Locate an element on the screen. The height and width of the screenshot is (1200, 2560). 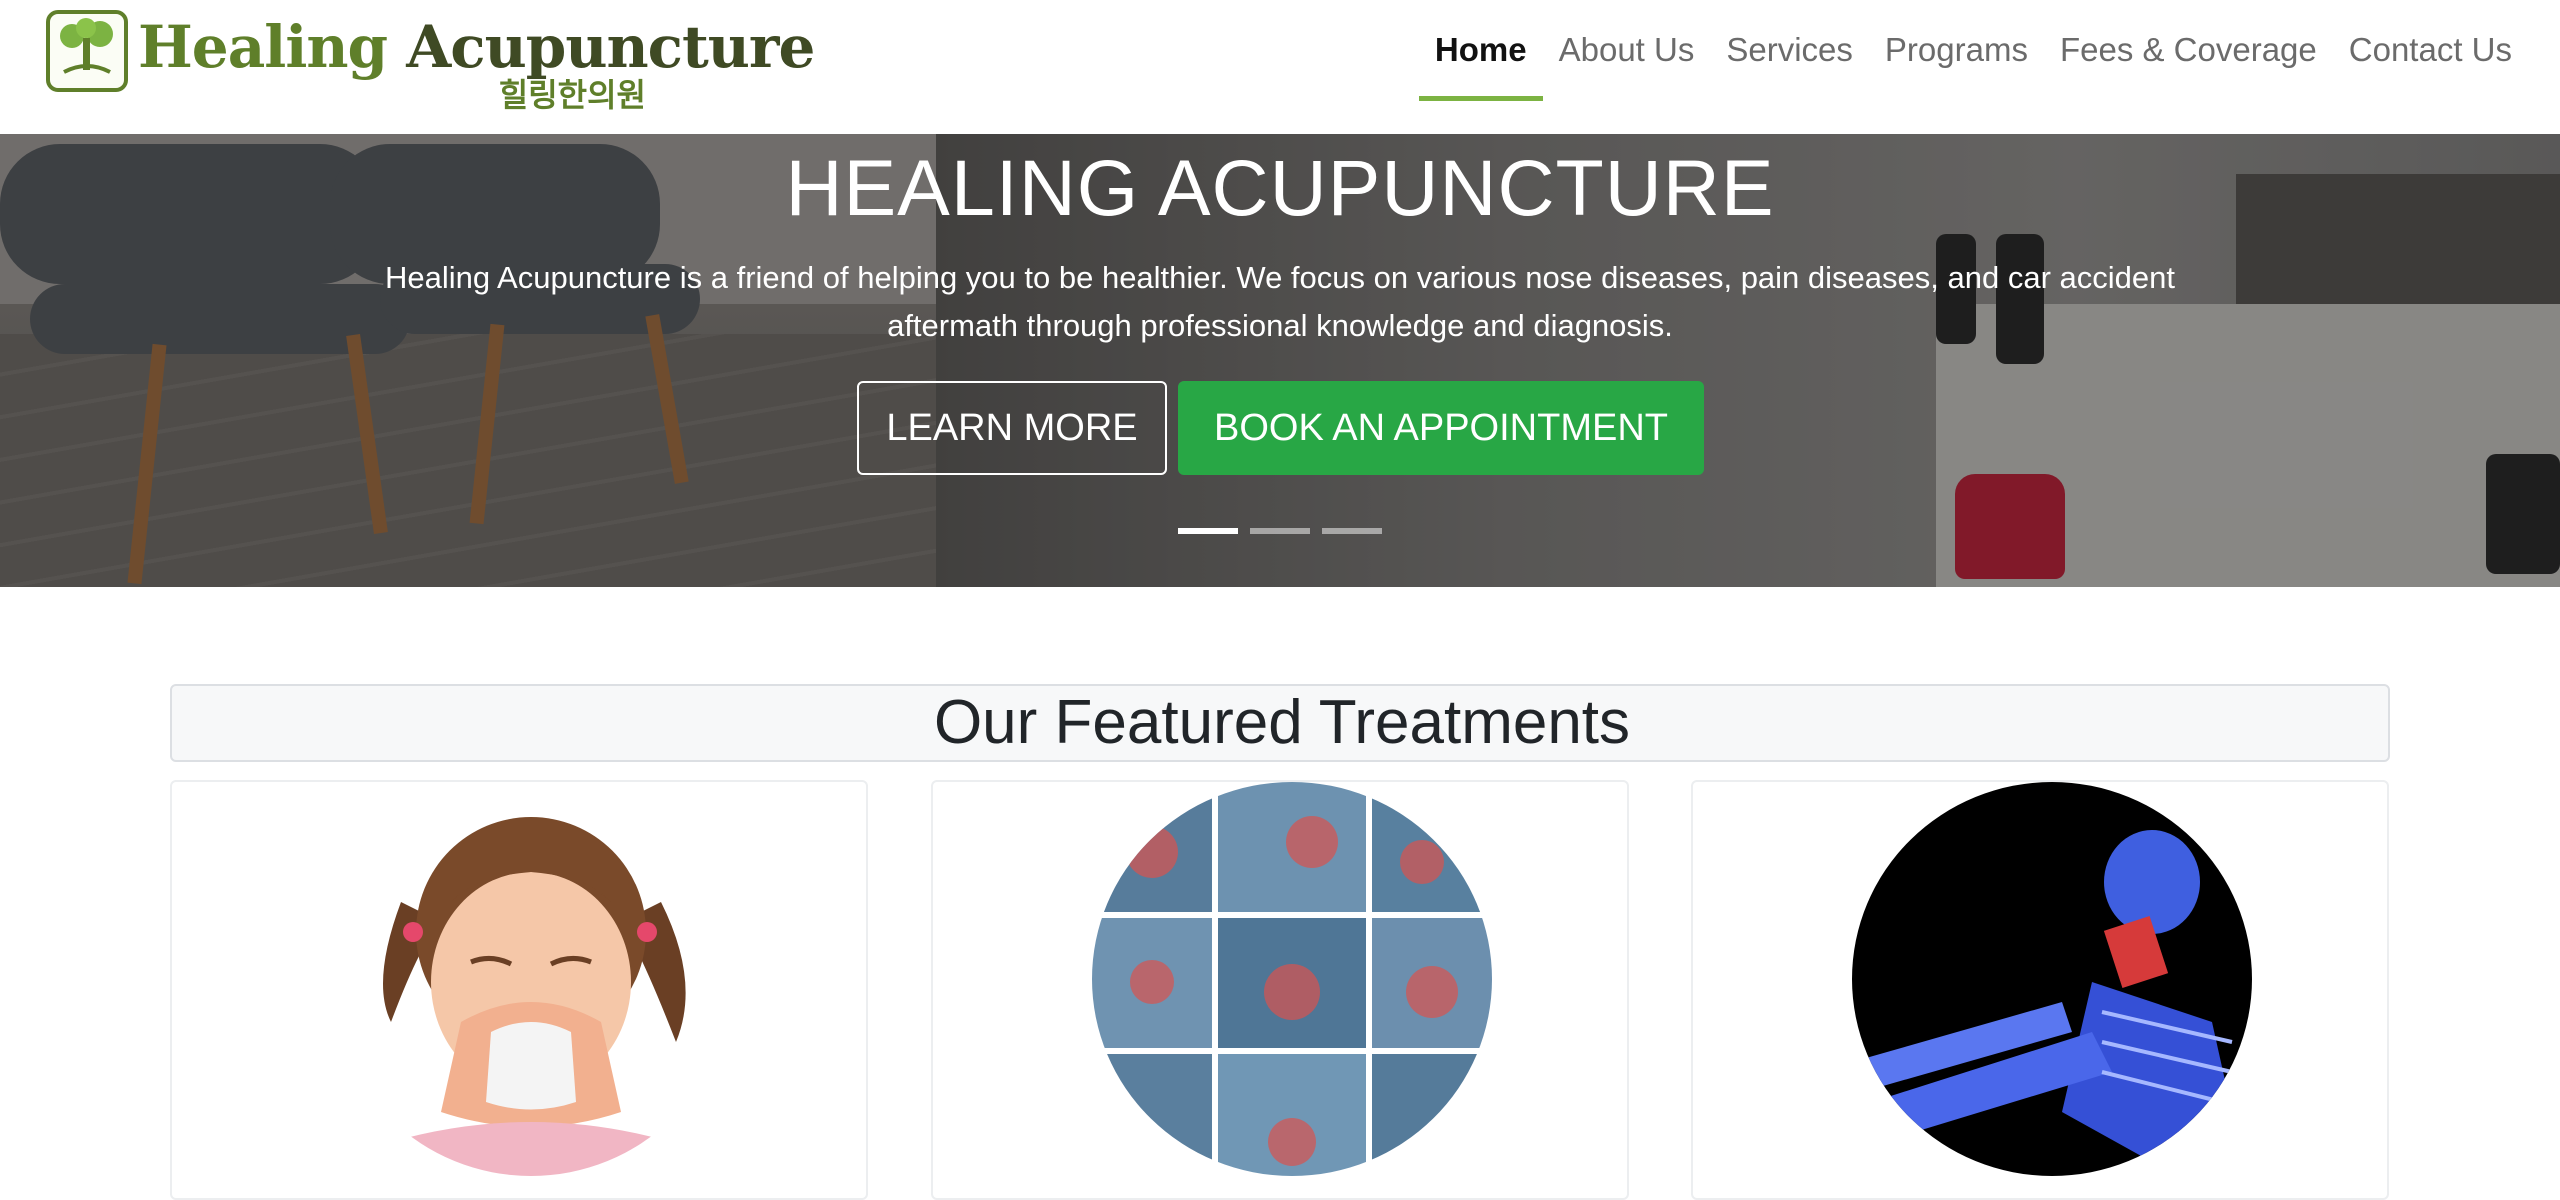
logo-text-healing: Healing is located at coordinates (263, 47).